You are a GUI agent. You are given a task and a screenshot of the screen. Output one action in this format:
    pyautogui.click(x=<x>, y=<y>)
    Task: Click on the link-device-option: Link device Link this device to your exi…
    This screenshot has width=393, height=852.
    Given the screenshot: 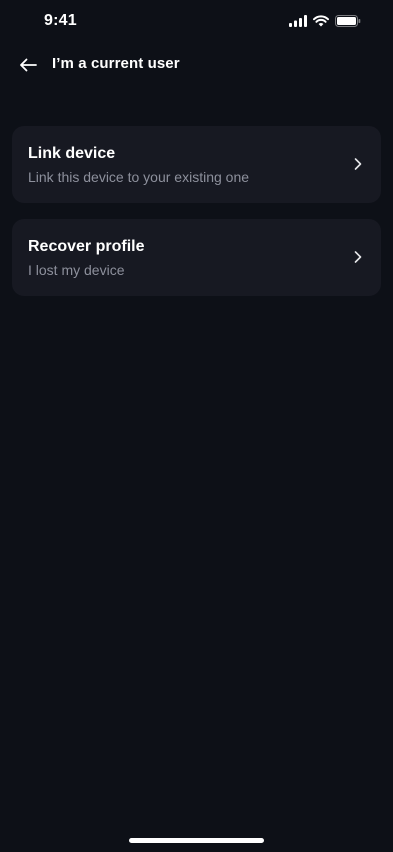 What is the action you would take?
    pyautogui.click(x=196, y=164)
    